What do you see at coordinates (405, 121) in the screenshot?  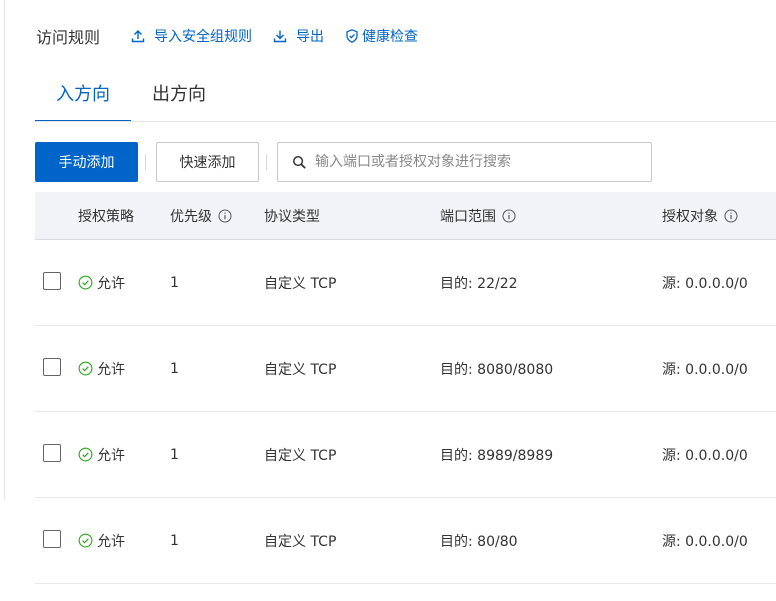 I see `tabs-divider` at bounding box center [405, 121].